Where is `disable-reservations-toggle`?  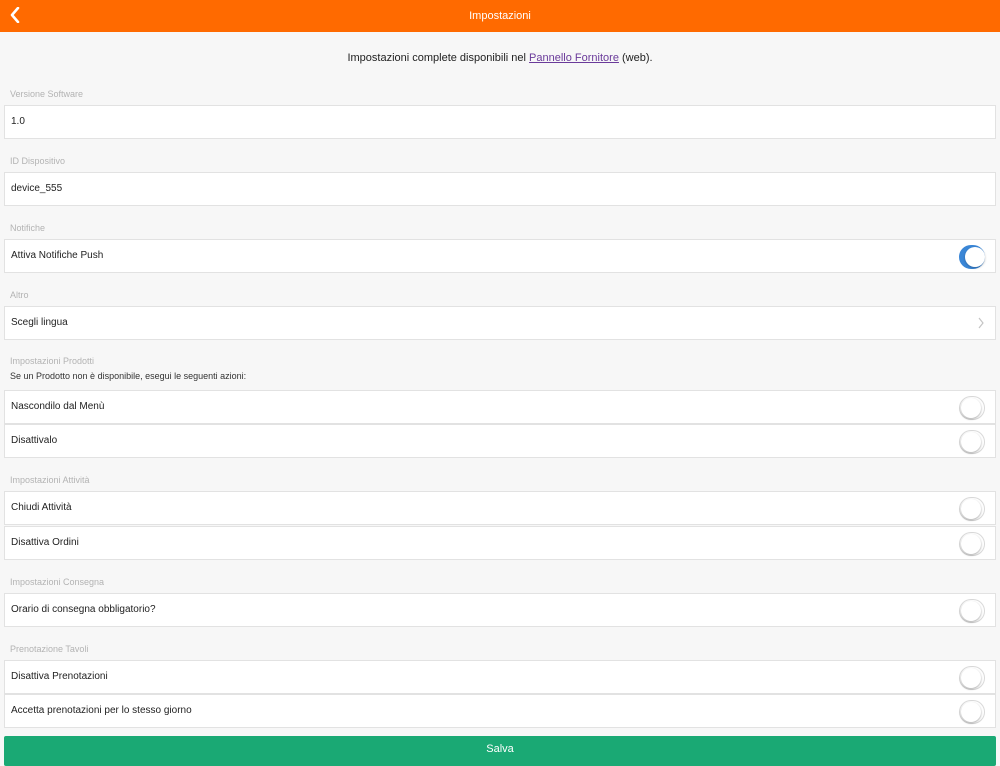 disable-reservations-toggle is located at coordinates (972, 678).